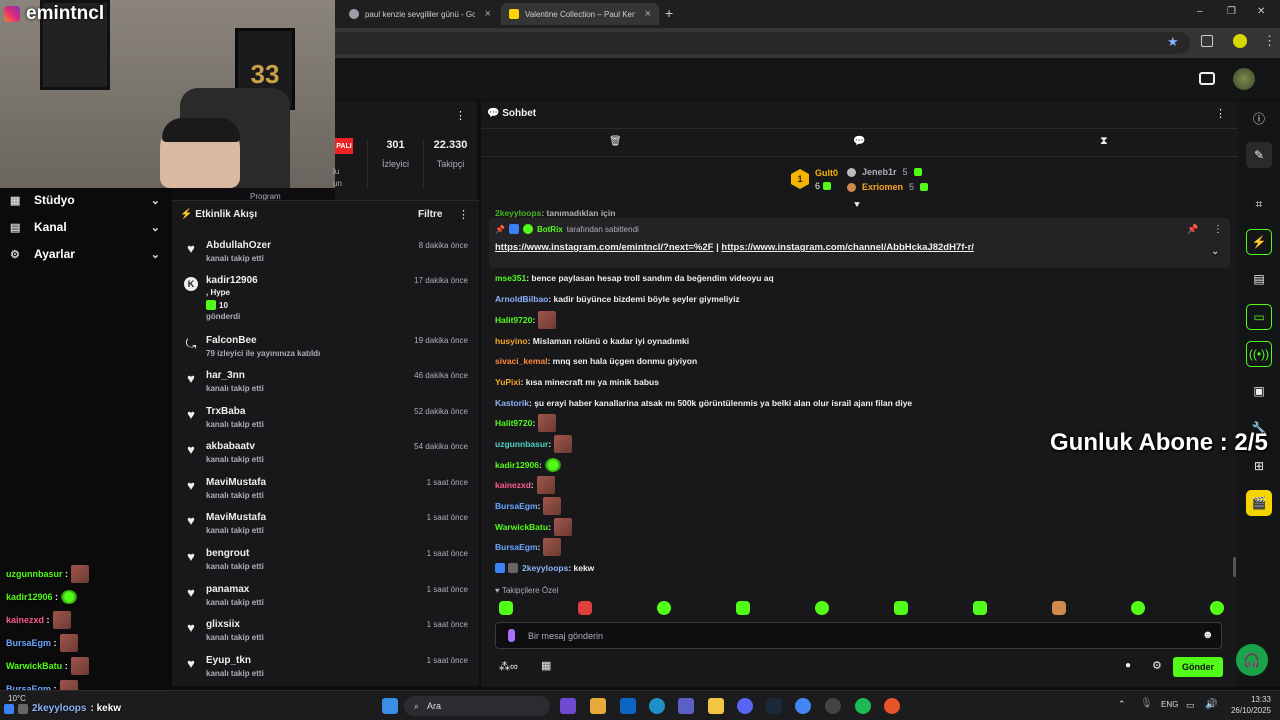  Describe the element at coordinates (1215, 251) in the screenshot. I see `expand-chevron-icon: ⌄` at that location.